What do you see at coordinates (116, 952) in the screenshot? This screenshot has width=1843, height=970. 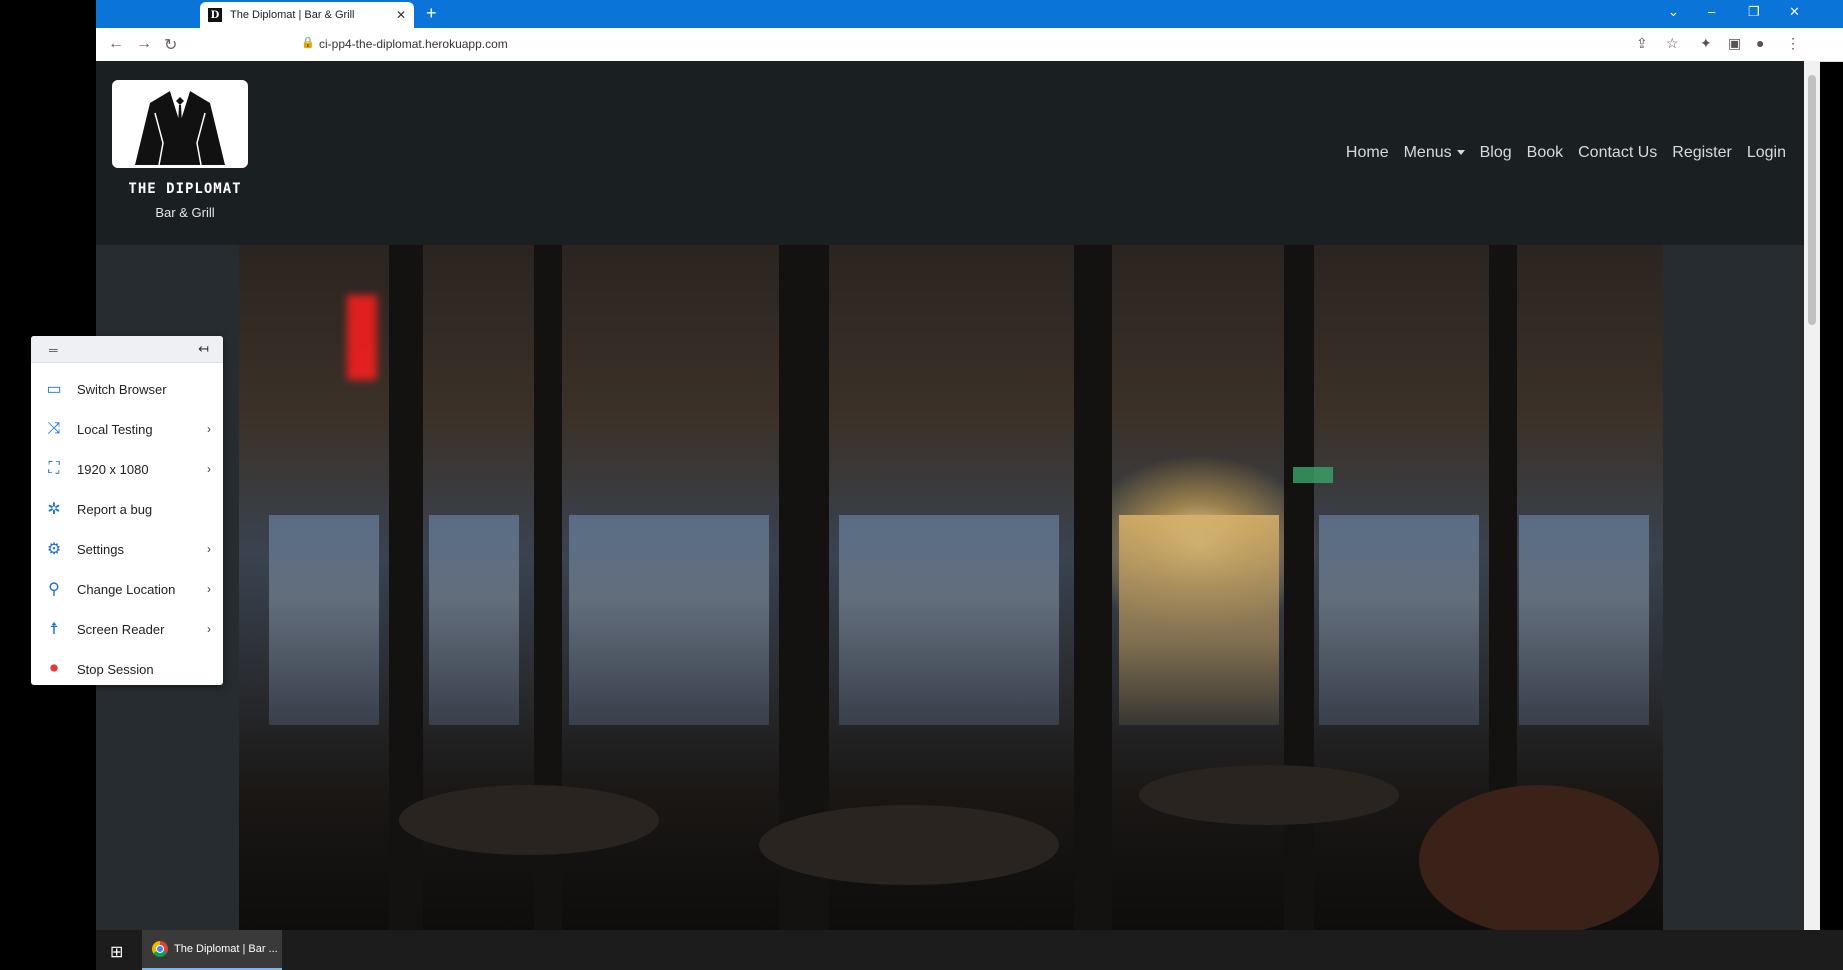 I see `windows-start-icon: ⊞` at bounding box center [116, 952].